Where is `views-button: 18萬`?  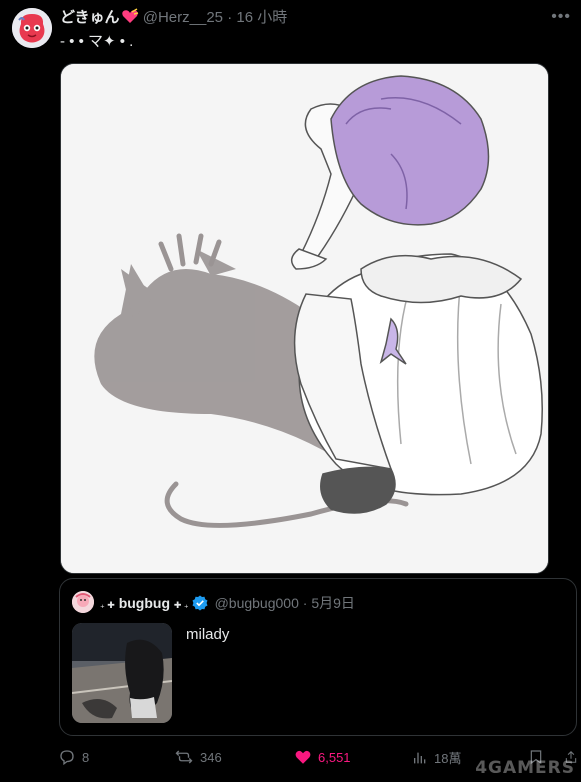
views-button: 18萬 is located at coordinates (436, 757).